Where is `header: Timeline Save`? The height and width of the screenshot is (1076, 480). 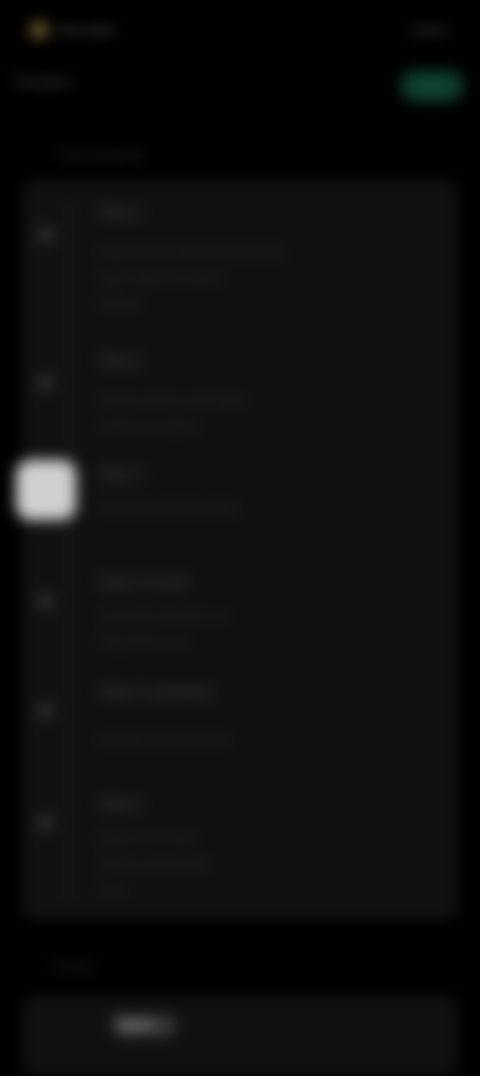
header: Timeline Save is located at coordinates (240, 88).